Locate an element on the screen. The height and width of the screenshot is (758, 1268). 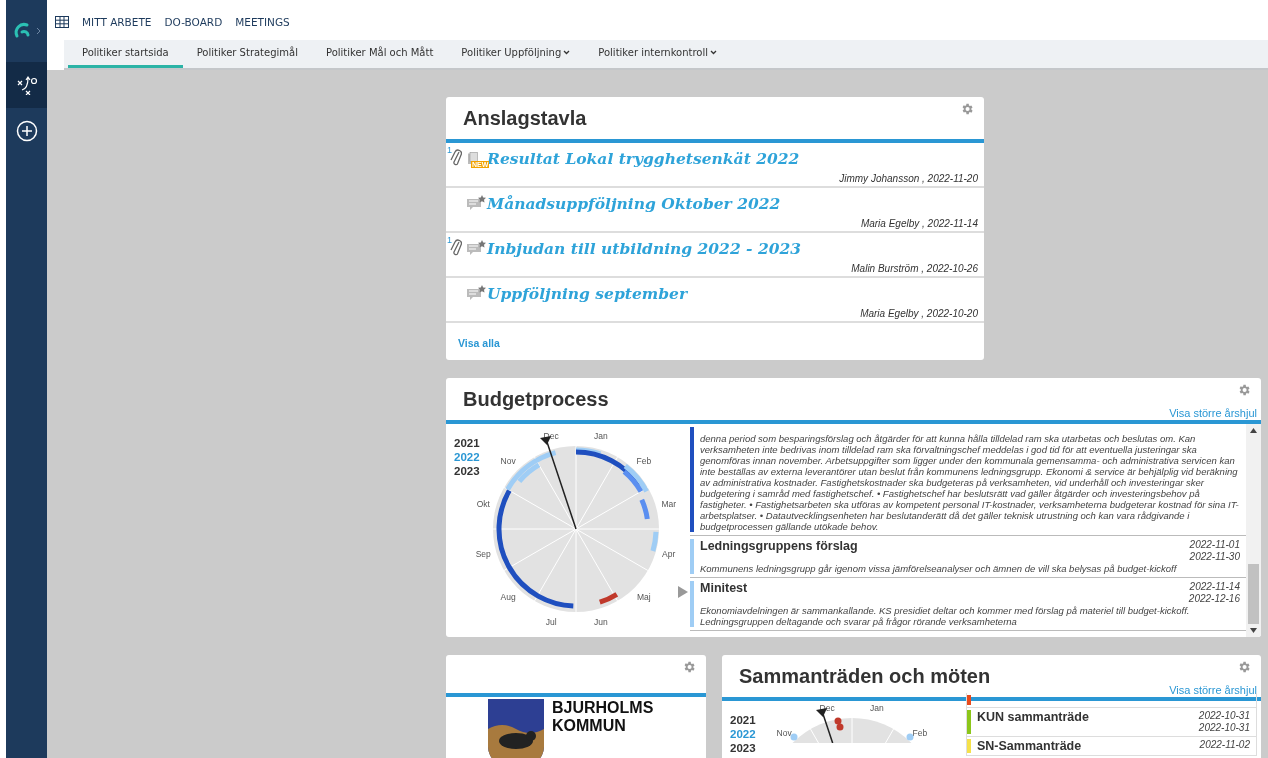
event-end-date: 2022-12-16 is located at coordinates (1214, 599).